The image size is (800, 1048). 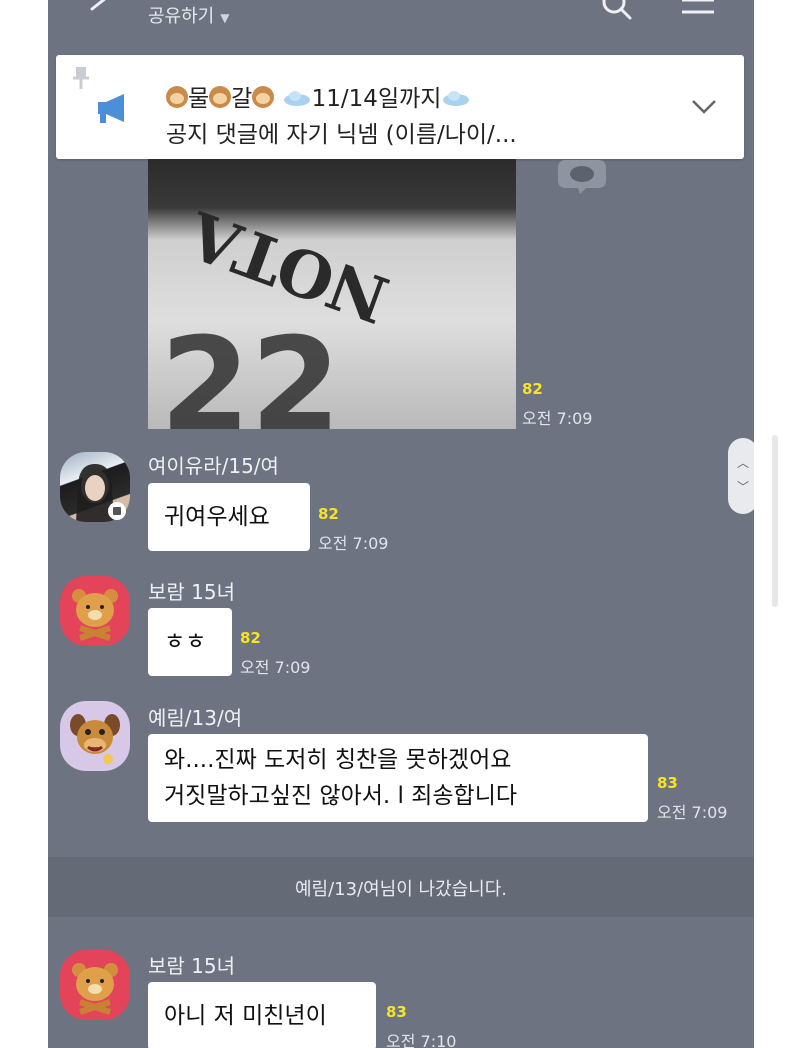 I want to click on share-title: 공유하기, so click(x=181, y=16).